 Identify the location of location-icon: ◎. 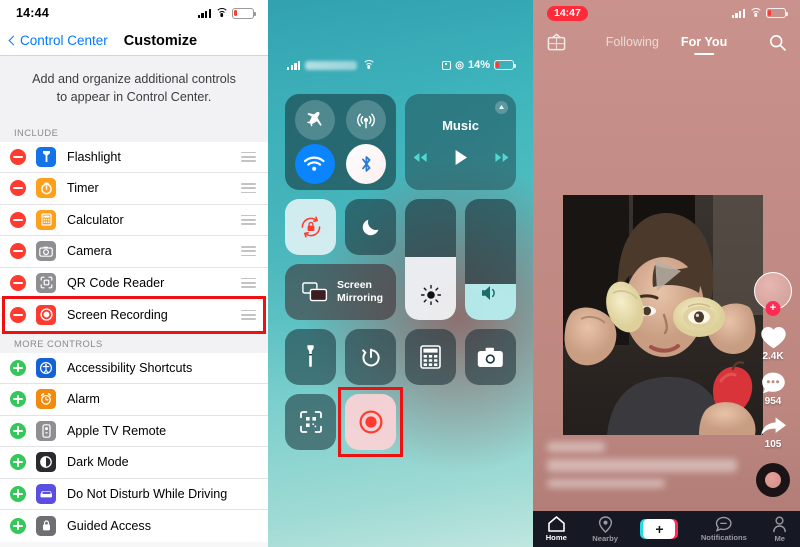
(459, 65).